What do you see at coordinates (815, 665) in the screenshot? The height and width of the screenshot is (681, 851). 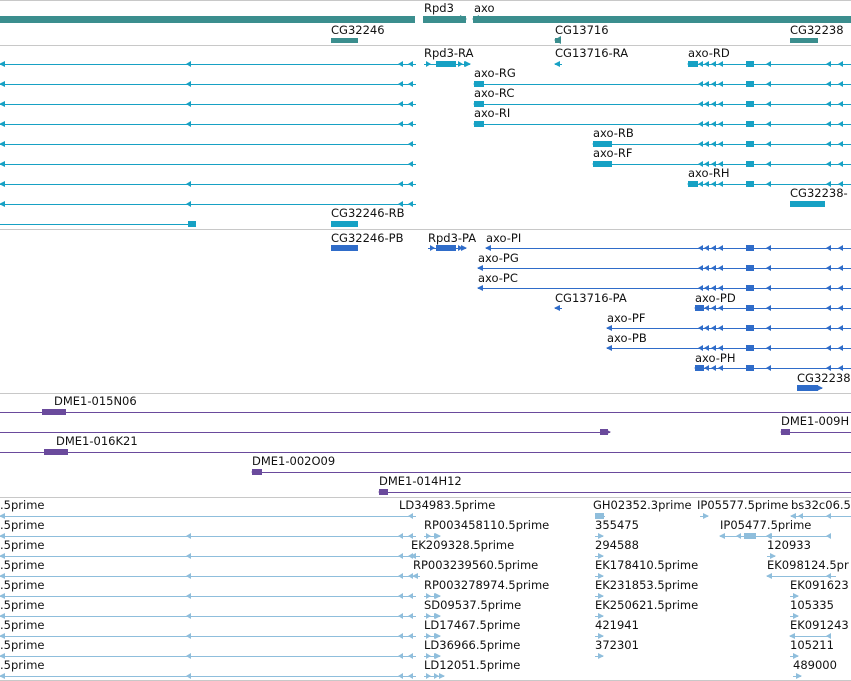 I see `feature-label: 489000` at bounding box center [815, 665].